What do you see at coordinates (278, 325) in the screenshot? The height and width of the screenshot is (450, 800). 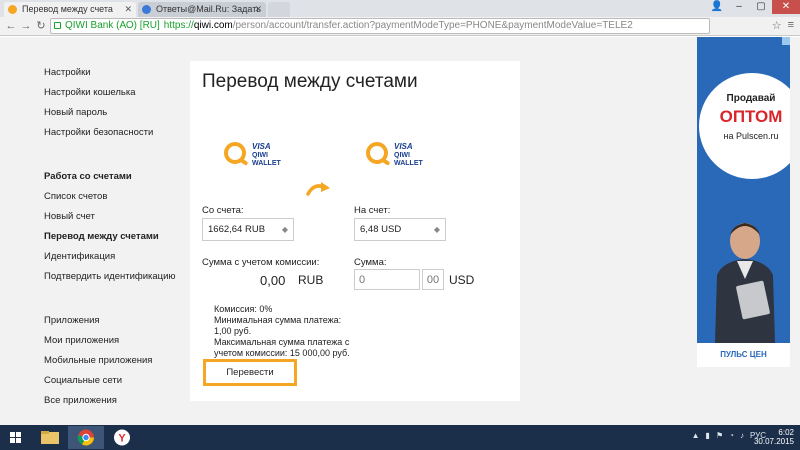 I see `min-payment-info: Минимальная сумма платежа: 1,00 руб.` at bounding box center [278, 325].